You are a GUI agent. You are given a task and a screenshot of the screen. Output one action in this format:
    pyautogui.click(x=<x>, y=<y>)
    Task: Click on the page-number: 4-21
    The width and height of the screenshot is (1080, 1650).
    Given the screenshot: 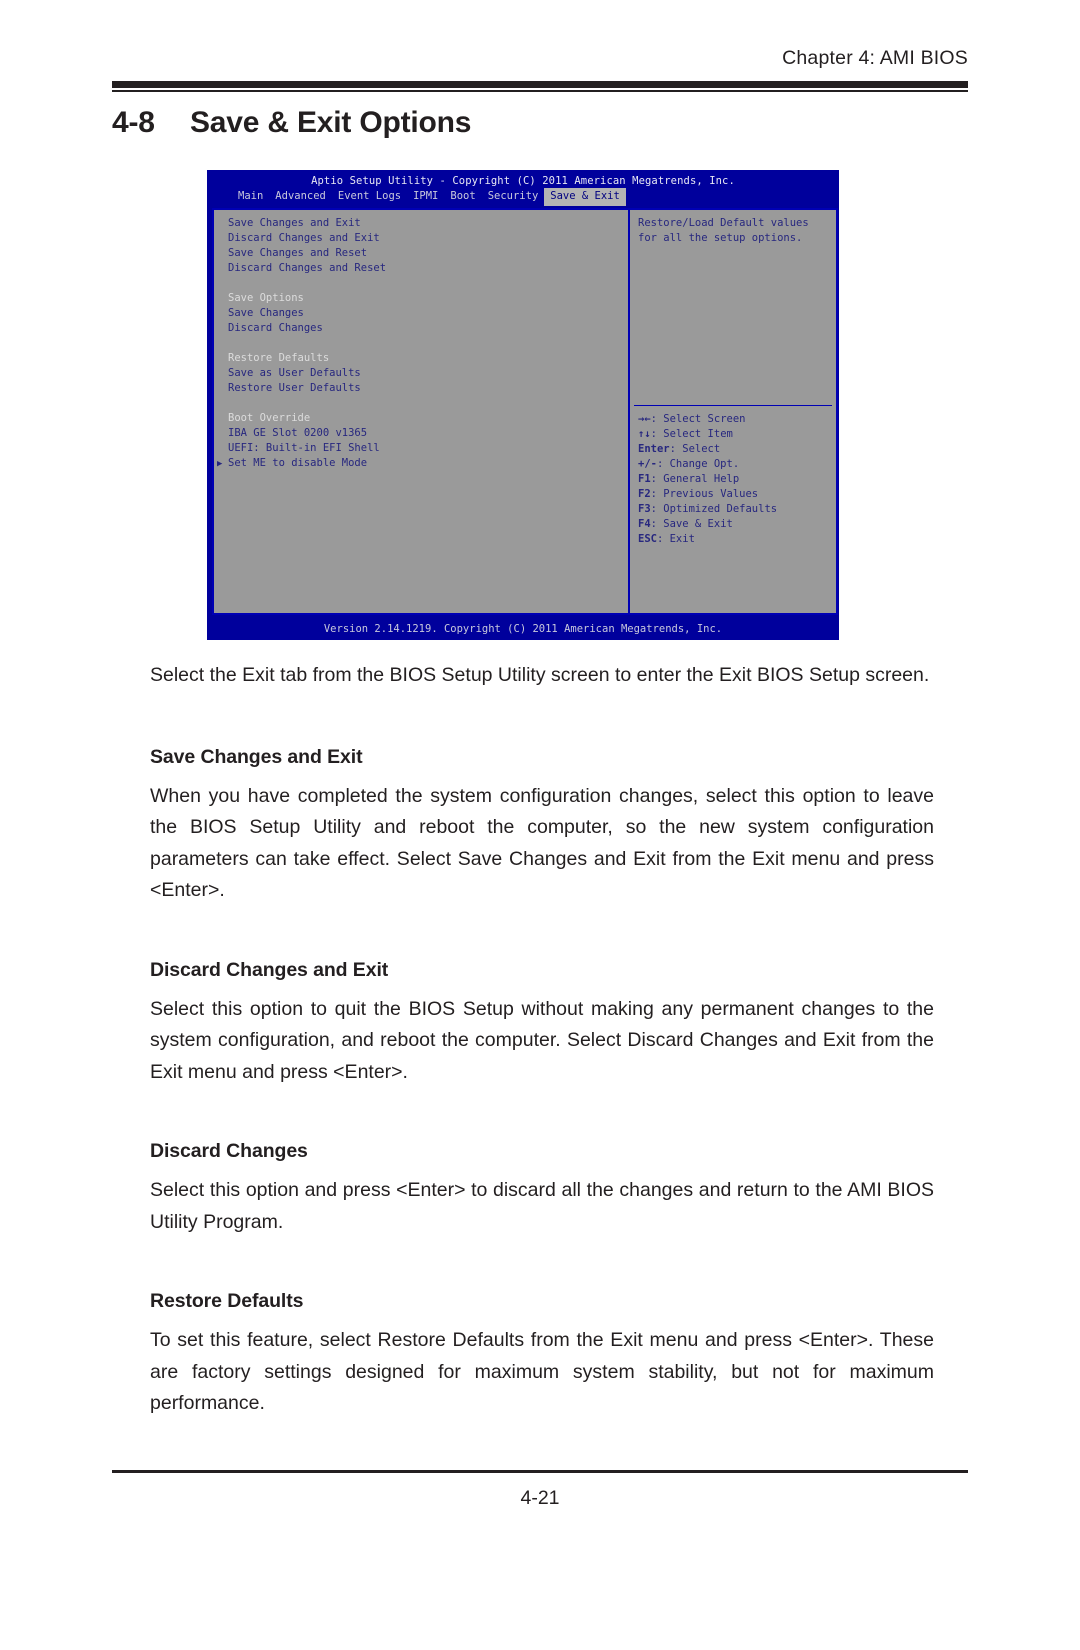 What is the action you would take?
    pyautogui.click(x=540, y=1498)
    